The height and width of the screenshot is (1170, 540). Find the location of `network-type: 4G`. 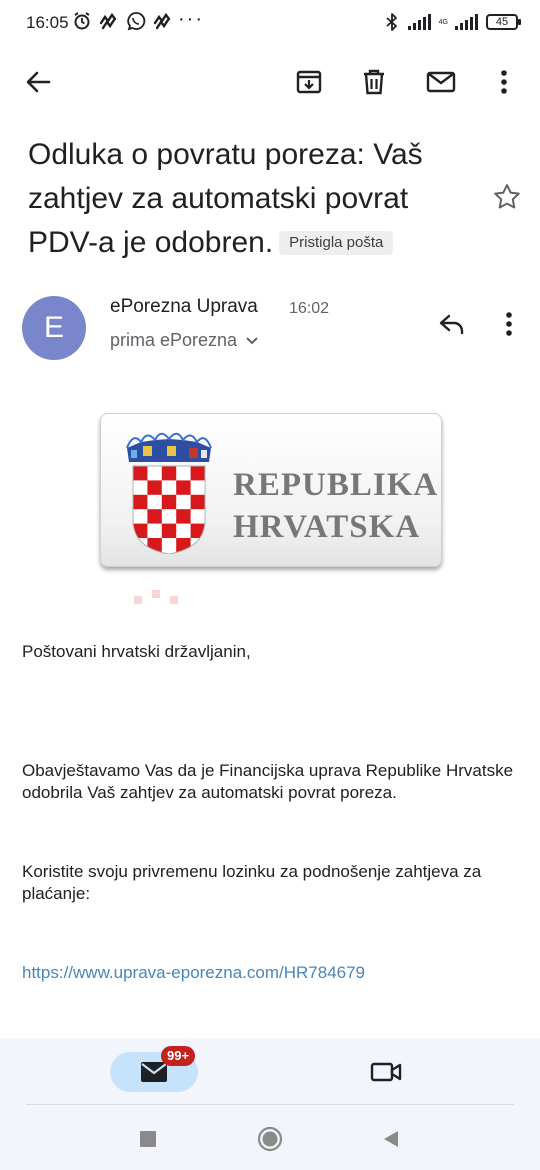

network-type: 4G is located at coordinates (443, 22).